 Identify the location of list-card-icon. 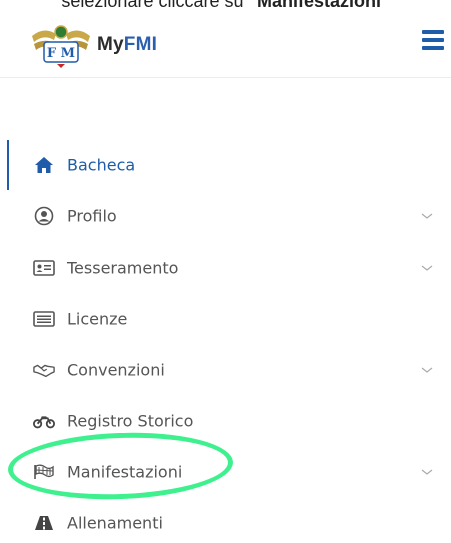
(44, 319).